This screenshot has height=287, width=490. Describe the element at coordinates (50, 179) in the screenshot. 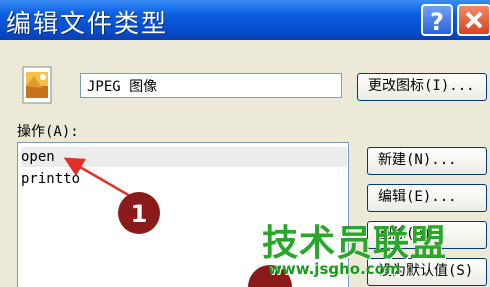

I see `list-item-printto: printto` at that location.